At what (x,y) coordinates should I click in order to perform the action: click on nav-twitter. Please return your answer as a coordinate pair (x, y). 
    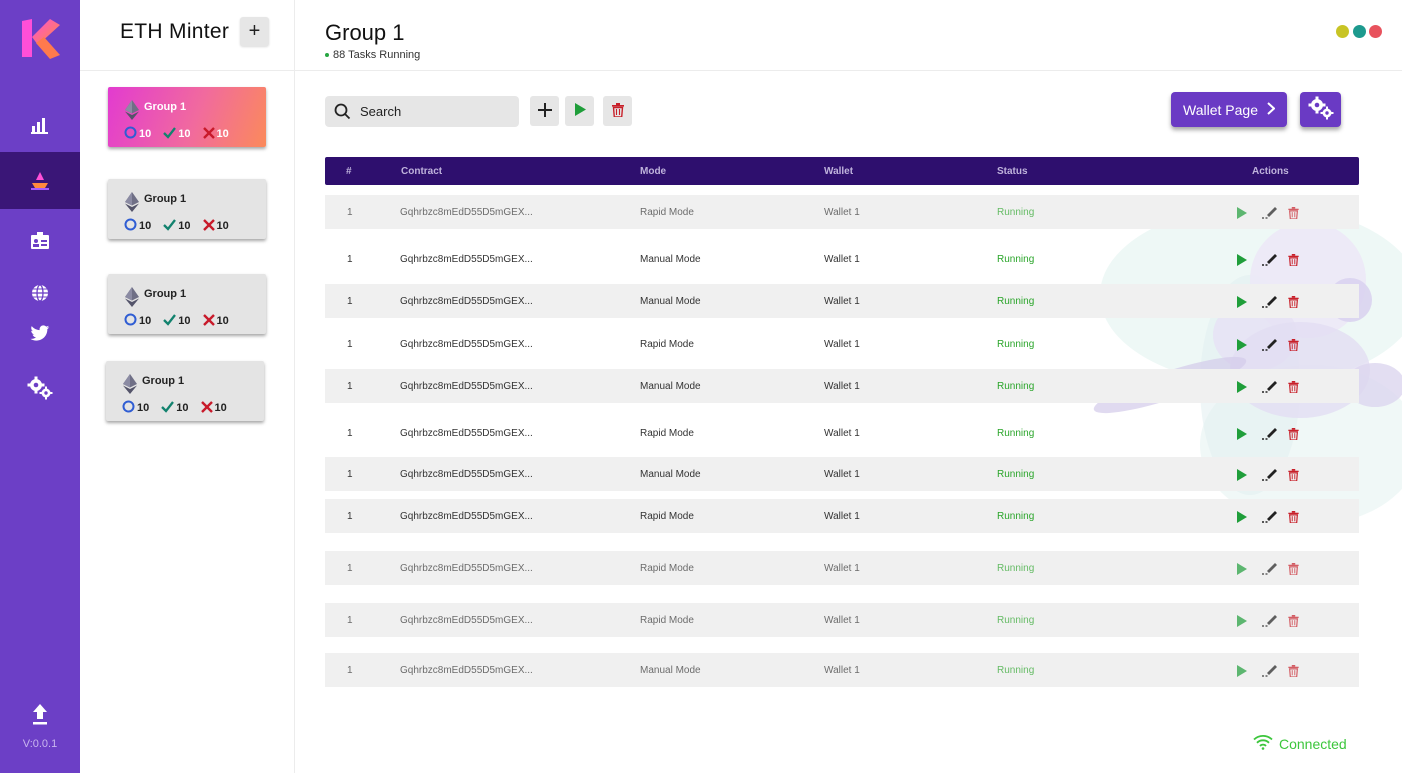
    Looking at the image, I should click on (40, 333).